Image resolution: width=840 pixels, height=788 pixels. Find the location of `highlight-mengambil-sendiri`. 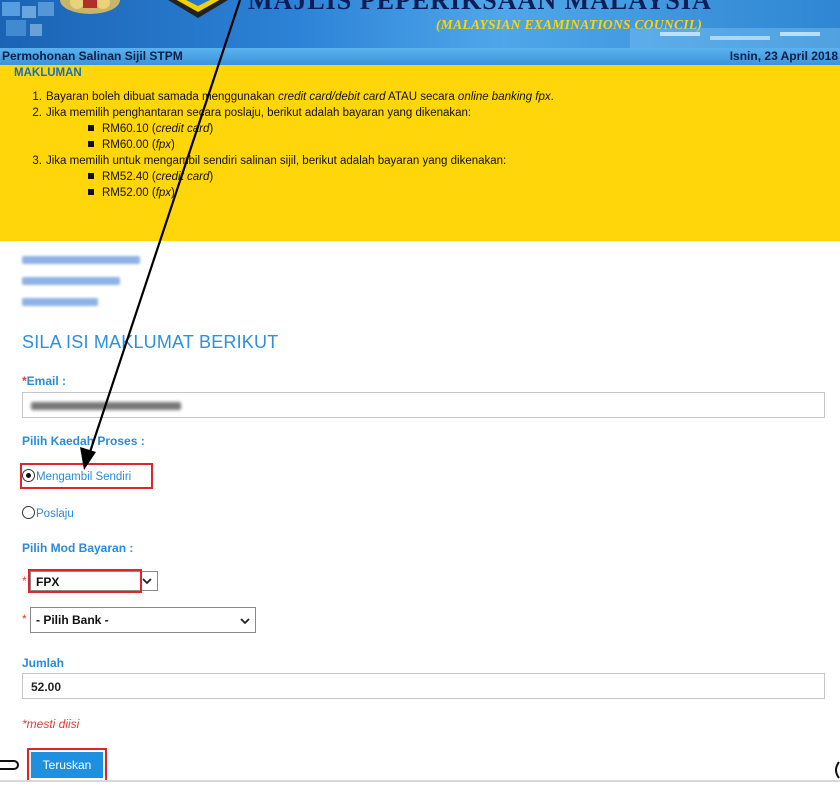

highlight-mengambil-sendiri is located at coordinates (86, 476).